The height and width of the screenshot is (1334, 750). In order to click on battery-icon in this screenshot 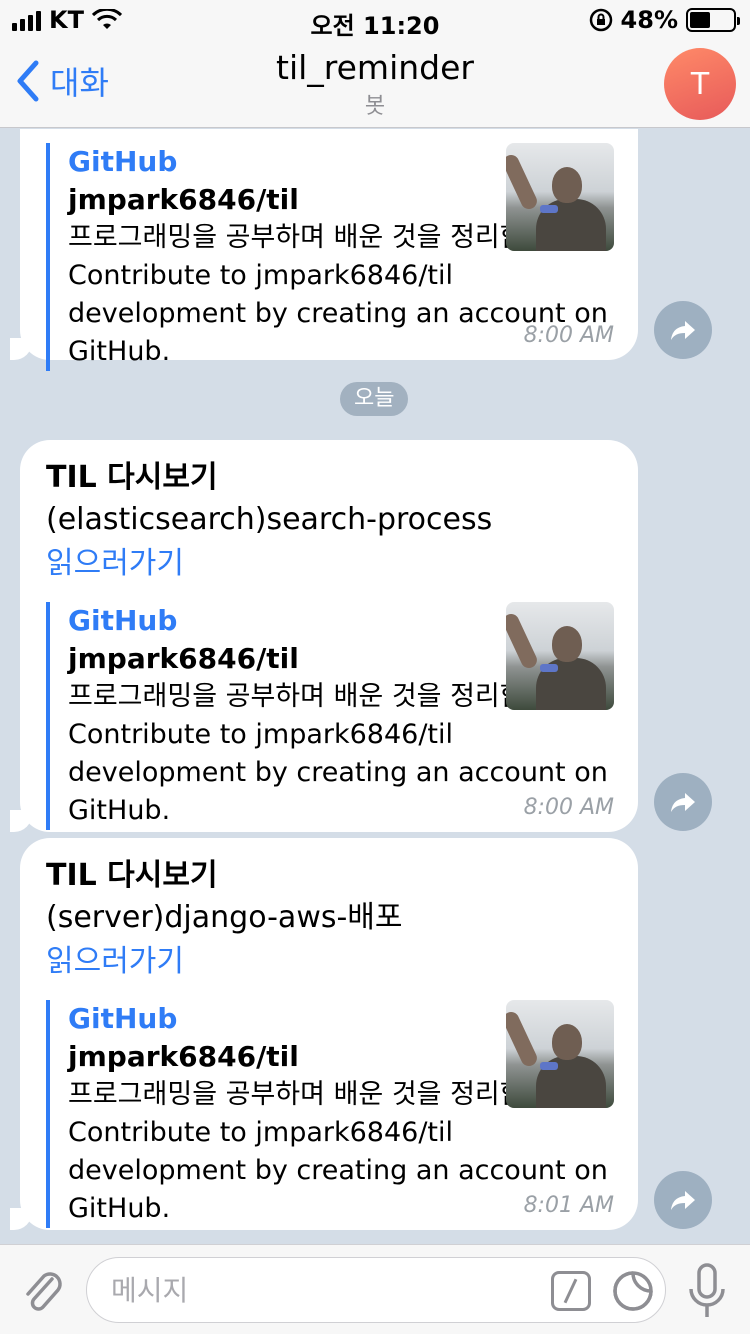, I will do `click(713, 20)`.